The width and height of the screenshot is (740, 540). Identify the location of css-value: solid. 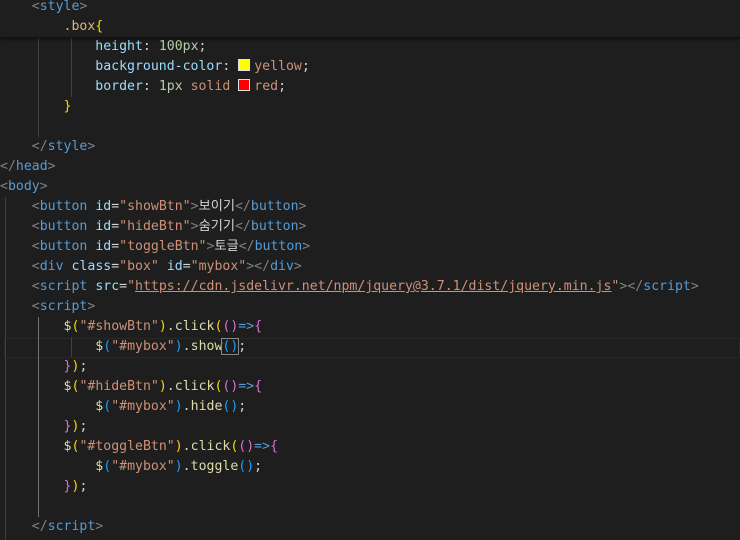
(210, 86).